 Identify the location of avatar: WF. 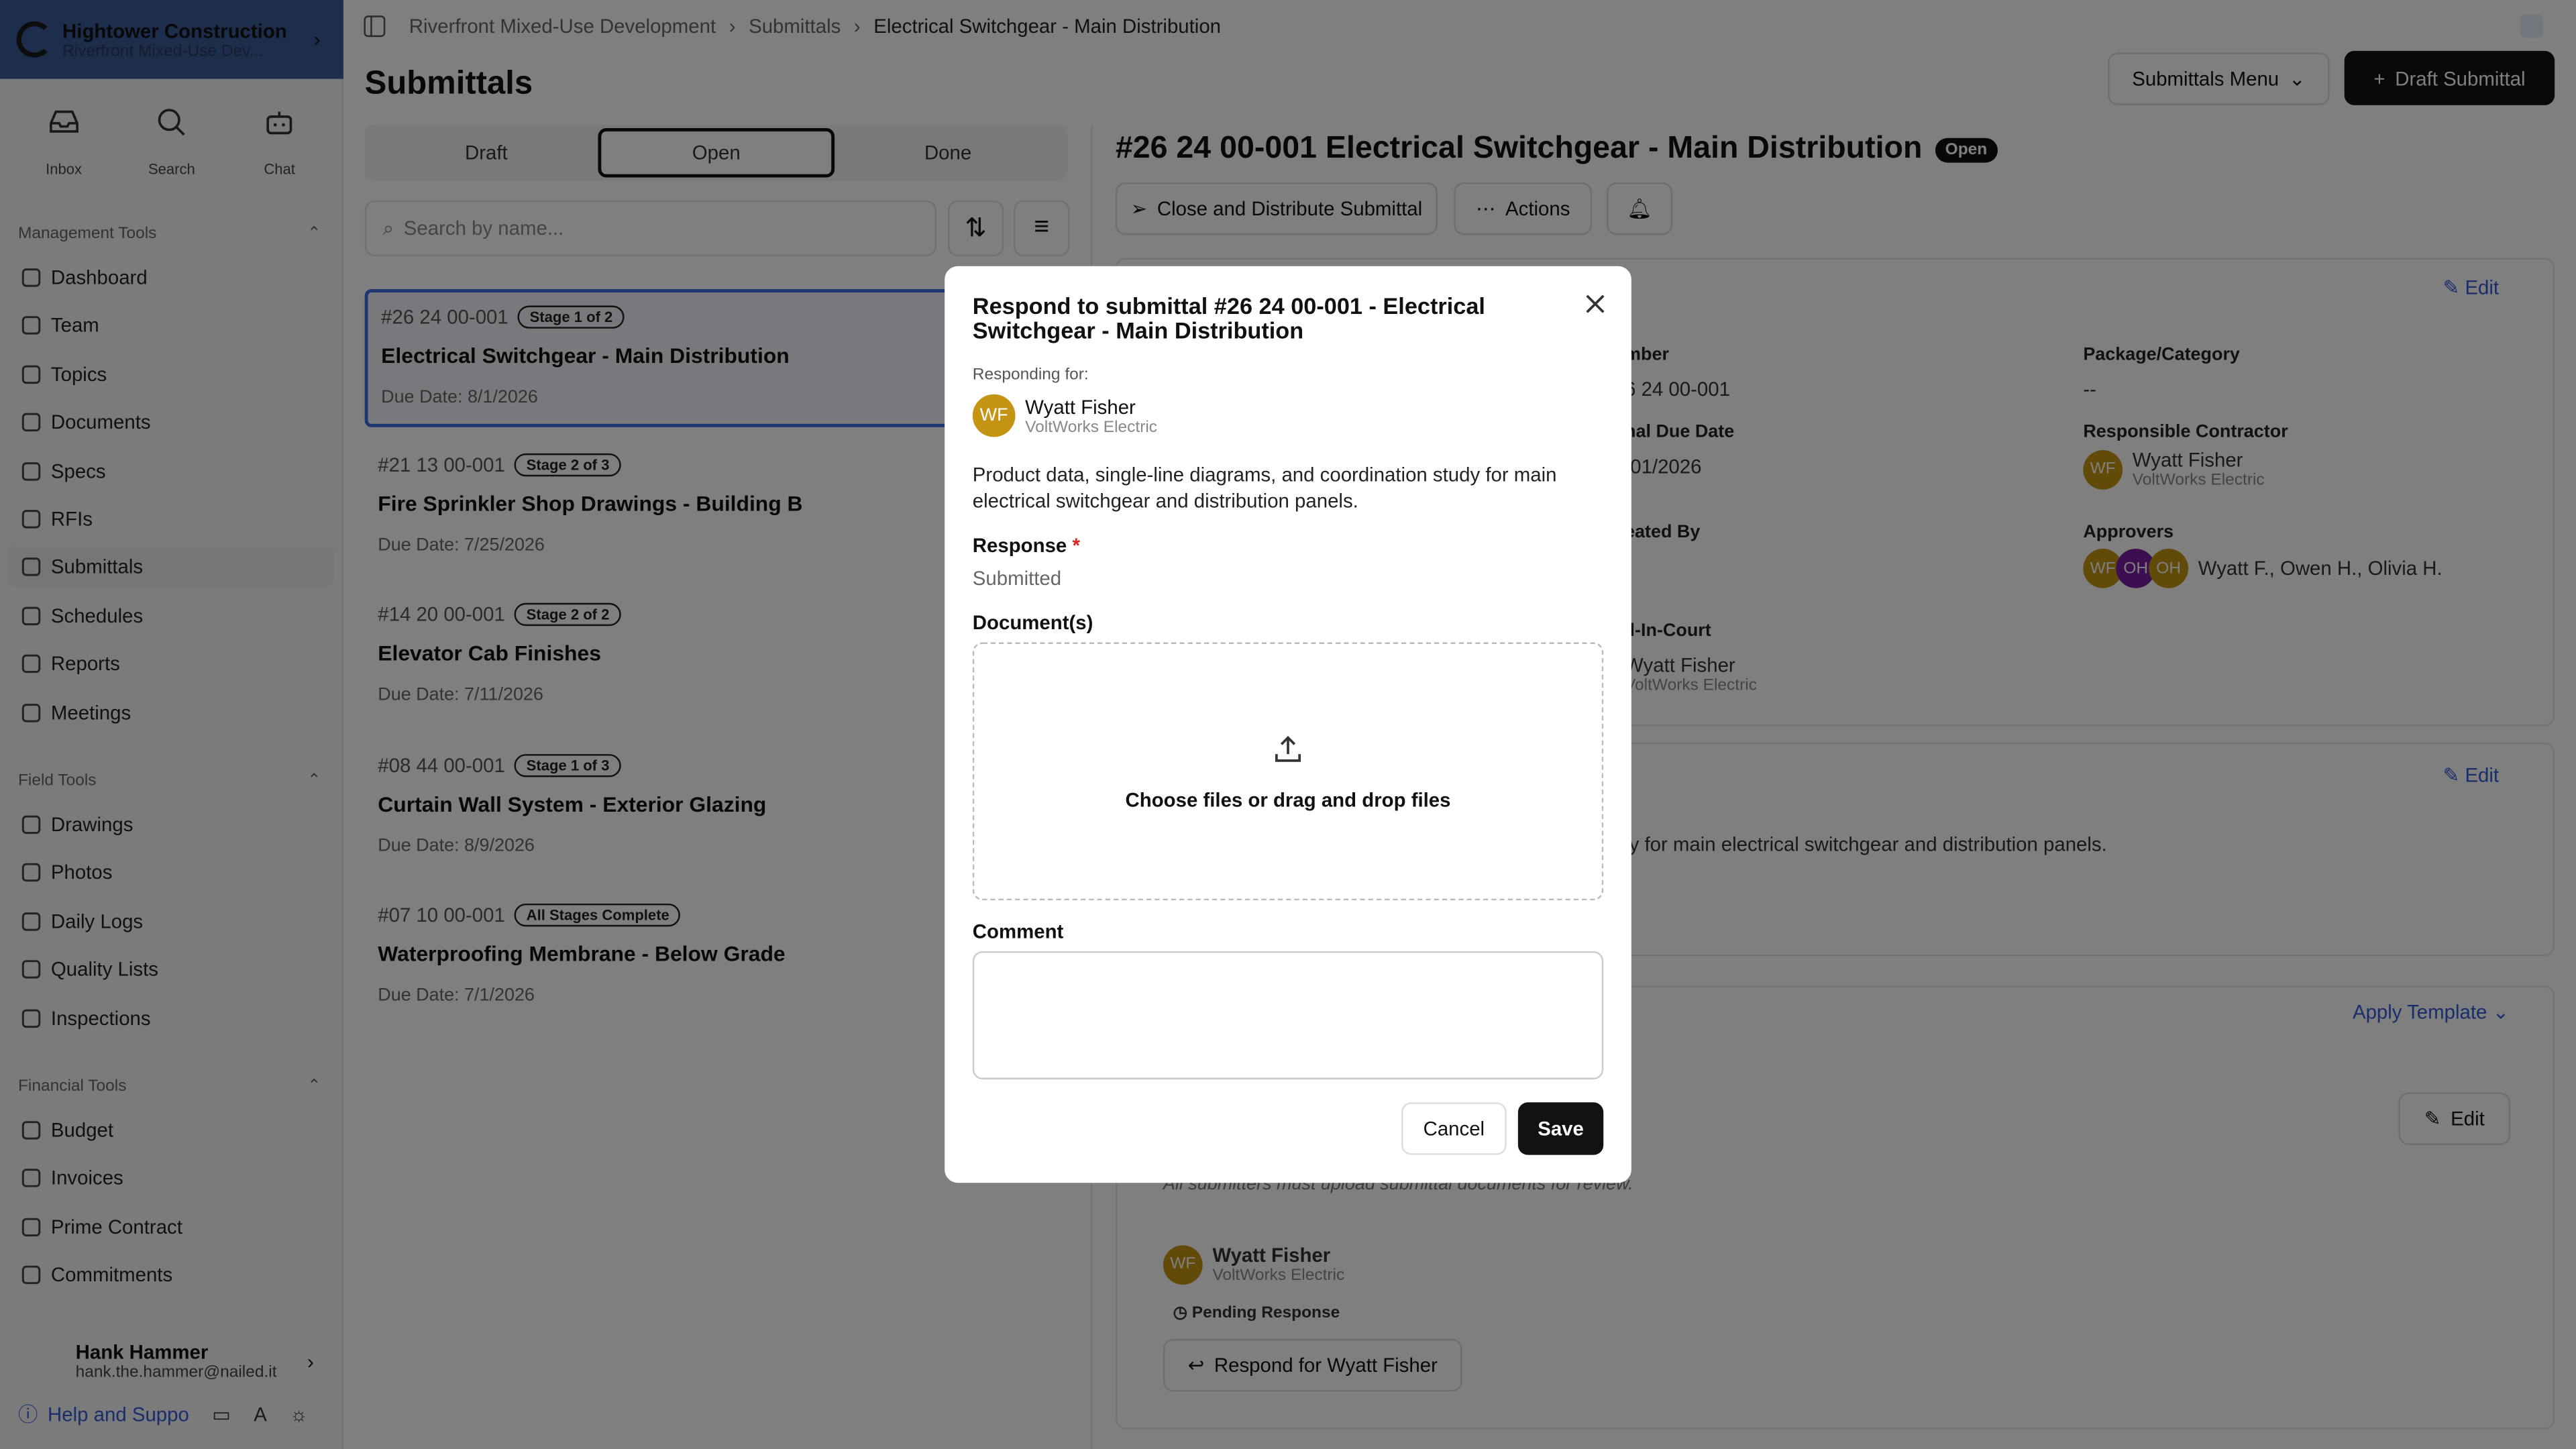
(994, 415).